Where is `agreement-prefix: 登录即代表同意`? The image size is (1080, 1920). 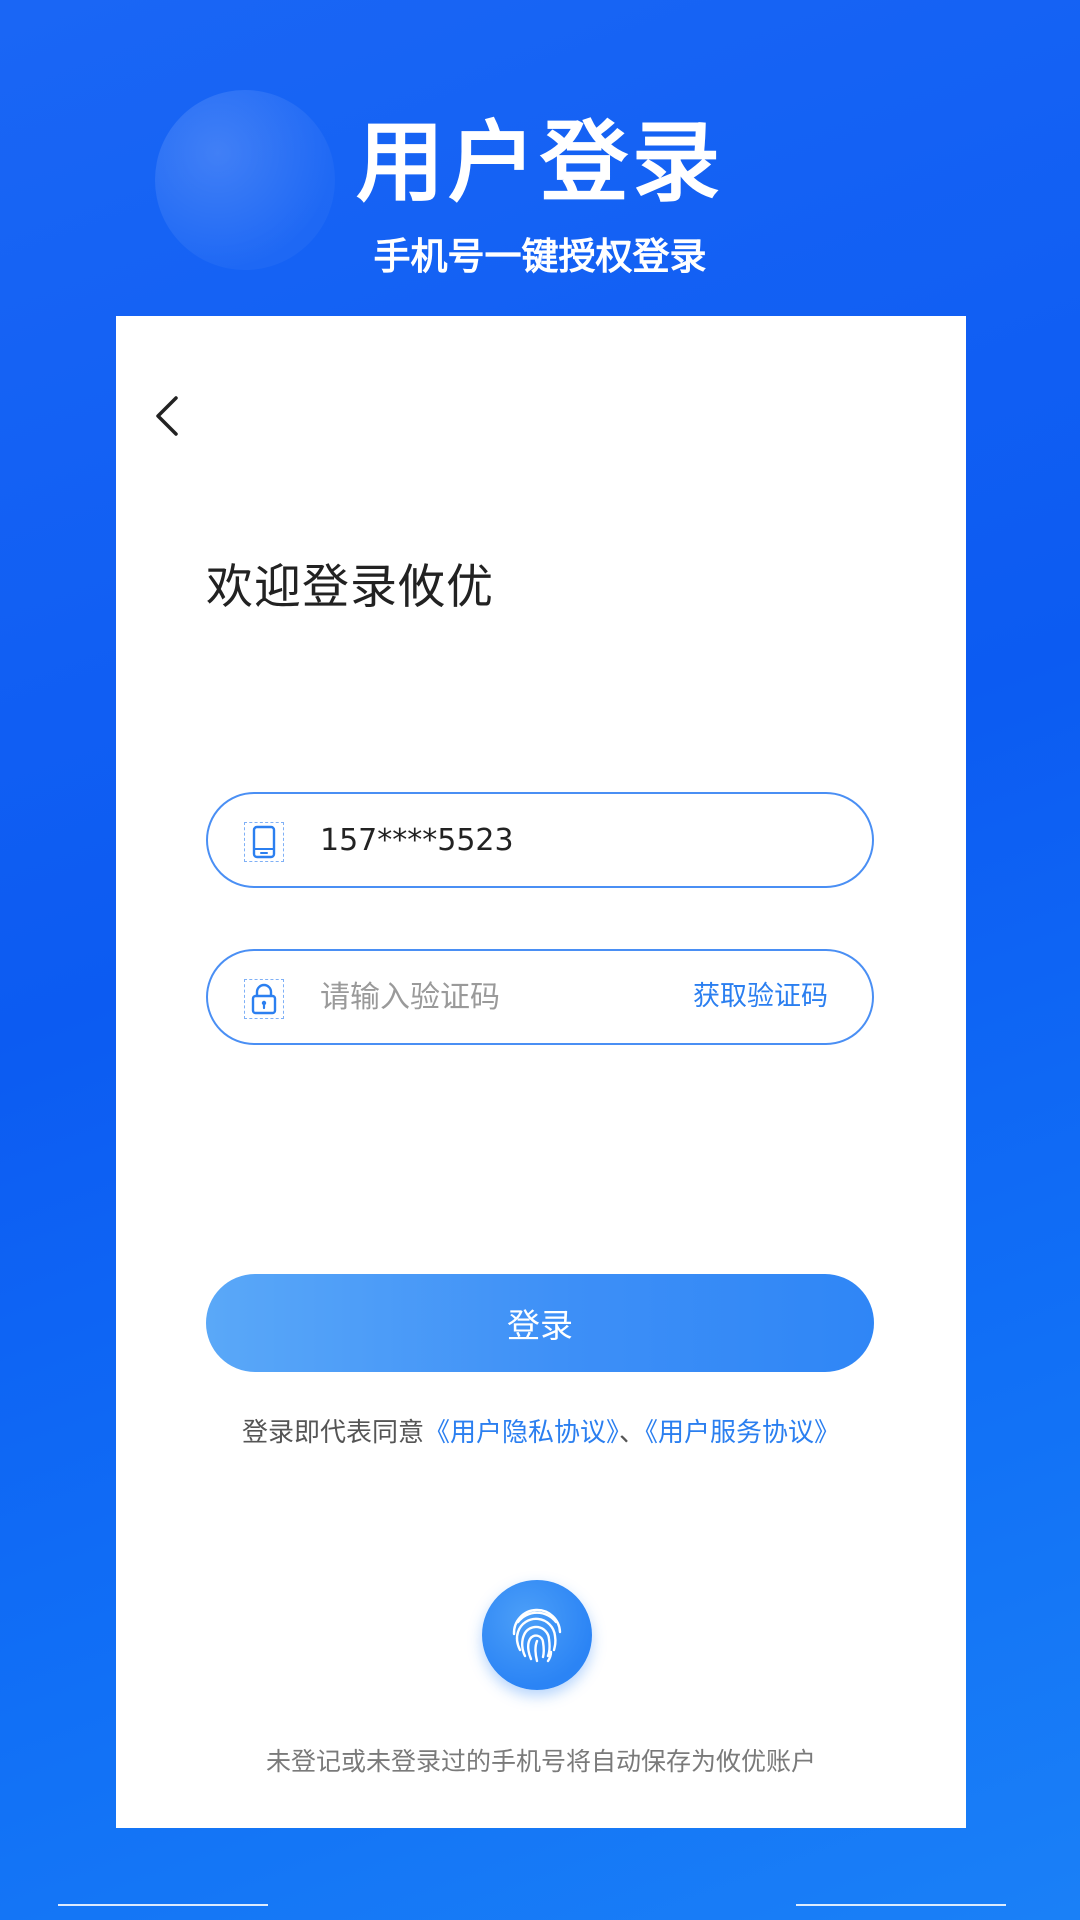 agreement-prefix: 登录即代表同意 is located at coordinates (332, 1433).